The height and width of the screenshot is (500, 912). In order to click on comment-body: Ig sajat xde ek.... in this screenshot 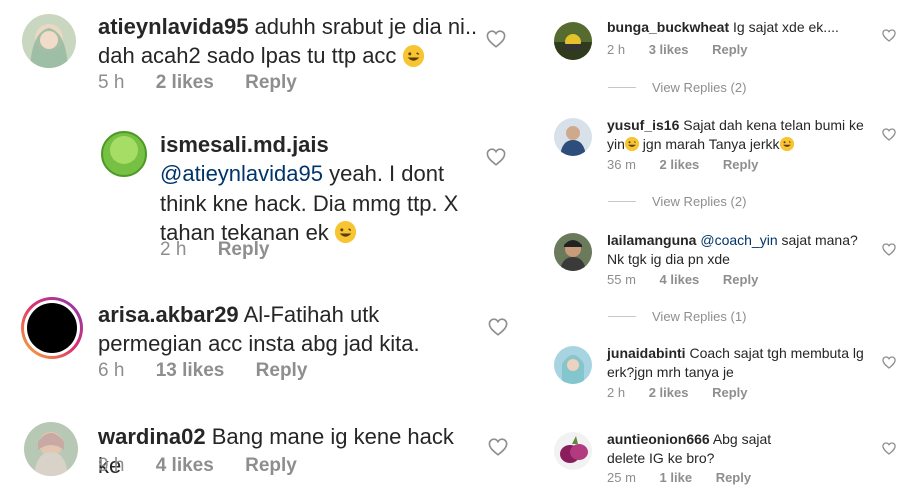, I will do `click(786, 27)`.